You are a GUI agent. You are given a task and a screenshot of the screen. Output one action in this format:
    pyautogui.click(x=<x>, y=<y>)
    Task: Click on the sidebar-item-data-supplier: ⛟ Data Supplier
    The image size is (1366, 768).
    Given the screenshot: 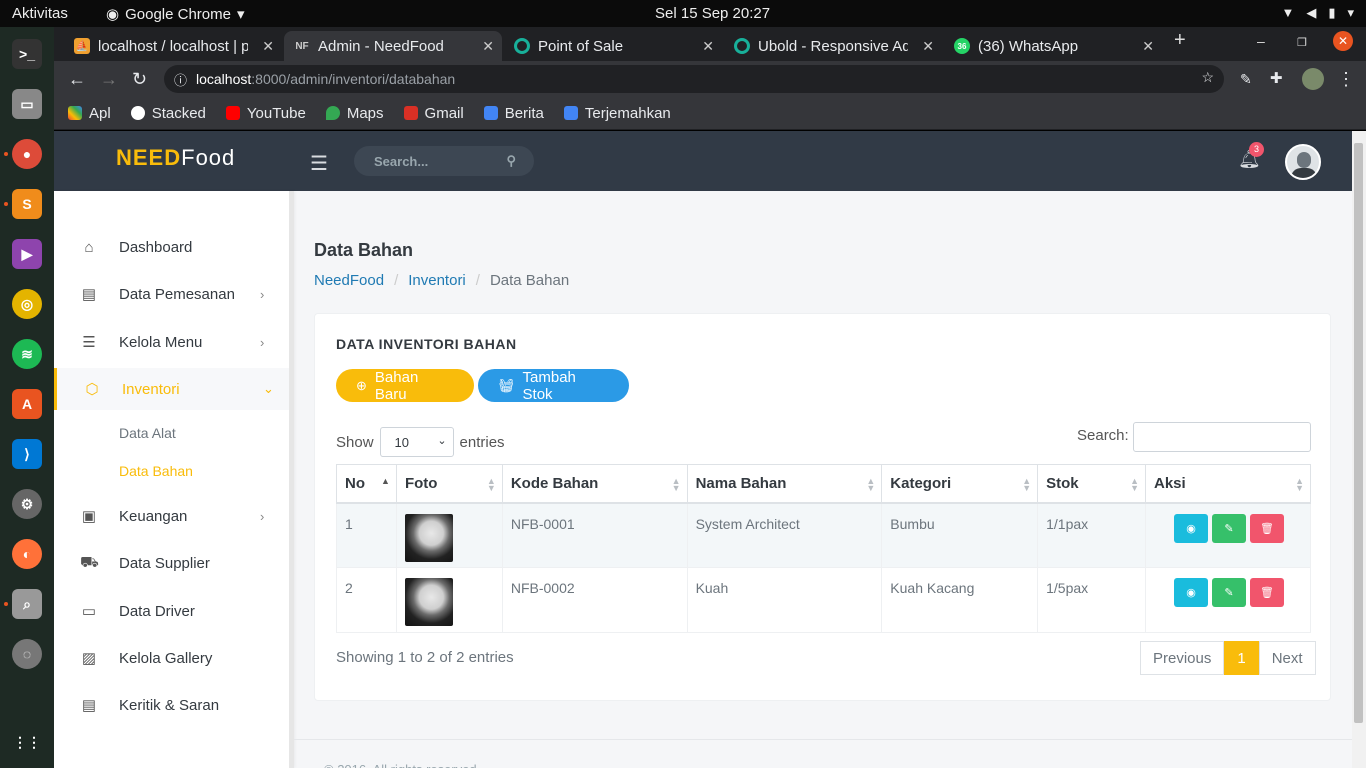 What is the action you would take?
    pyautogui.click(x=171, y=563)
    